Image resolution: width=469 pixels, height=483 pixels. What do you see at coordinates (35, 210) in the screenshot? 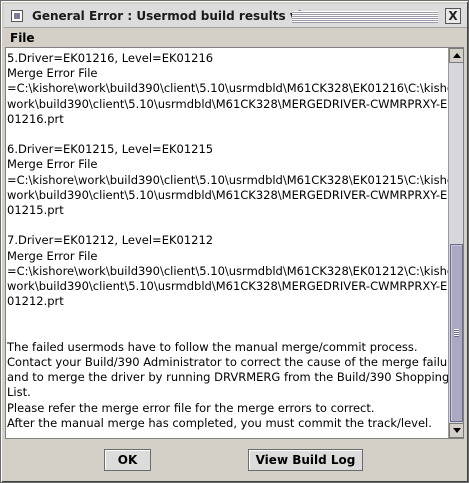
I see `text-line: 01215.prt` at bounding box center [35, 210].